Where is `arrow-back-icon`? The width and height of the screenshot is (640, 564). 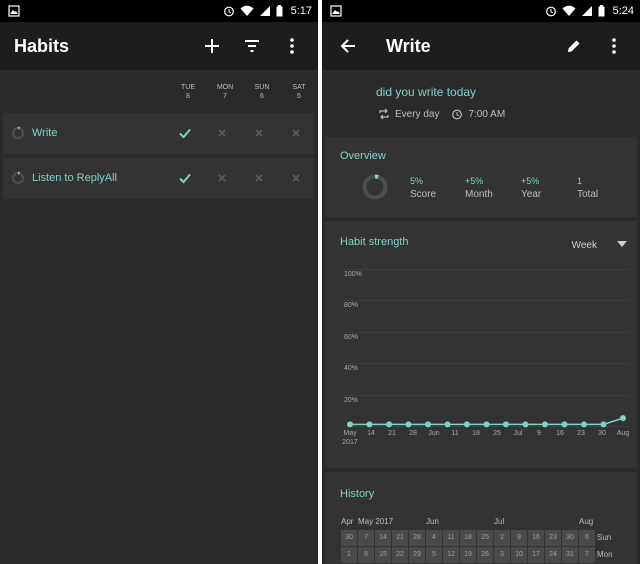 arrow-back-icon is located at coordinates (347, 46).